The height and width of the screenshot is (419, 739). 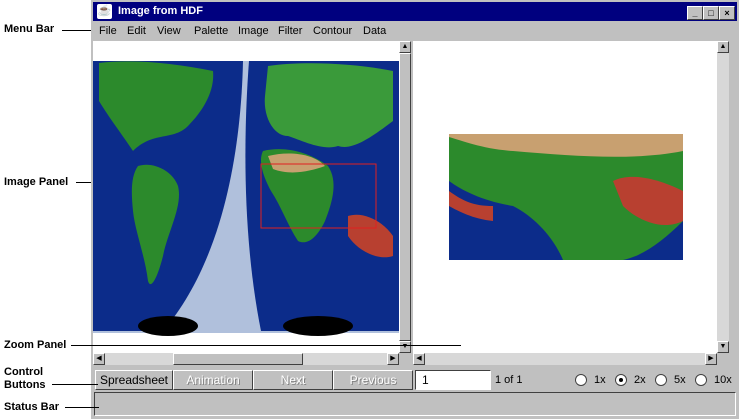 What do you see at coordinates (600, 380) in the screenshot?
I see `zoom-1x-label: 1x` at bounding box center [600, 380].